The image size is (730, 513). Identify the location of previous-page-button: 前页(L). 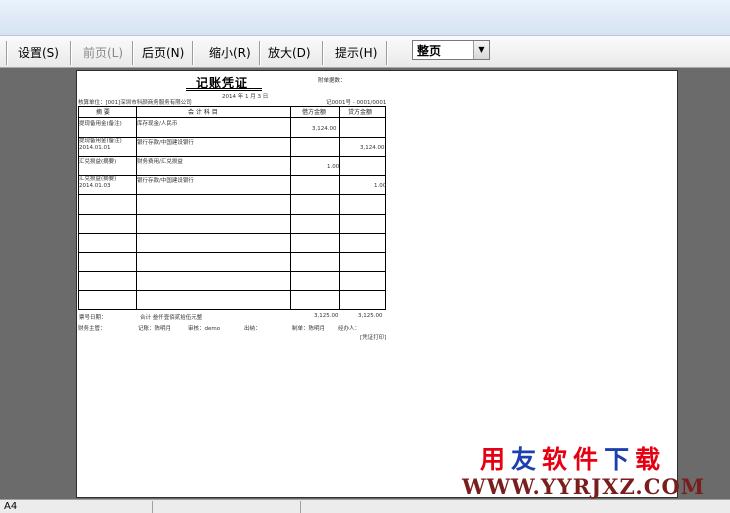
(103, 53).